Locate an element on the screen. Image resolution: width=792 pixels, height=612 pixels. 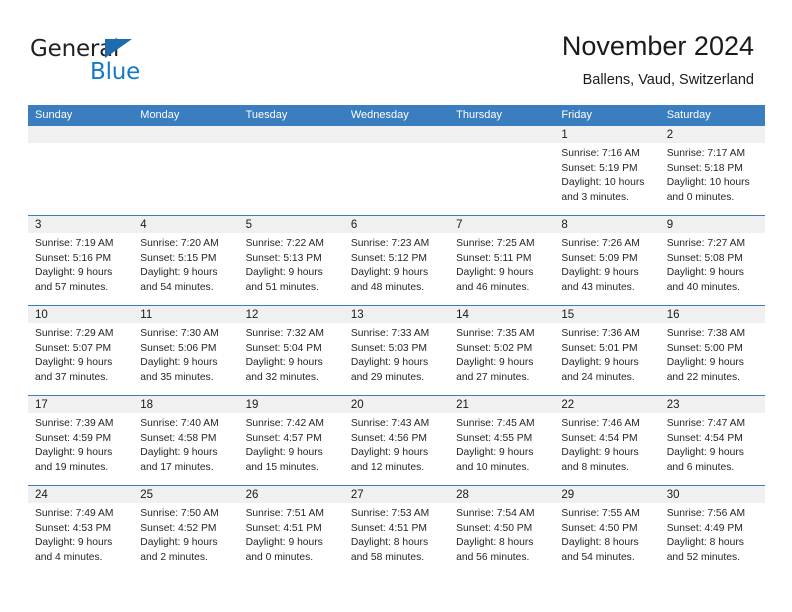
sunrise-text: Sunrise: 7:42 AM is located at coordinates (284, 423).